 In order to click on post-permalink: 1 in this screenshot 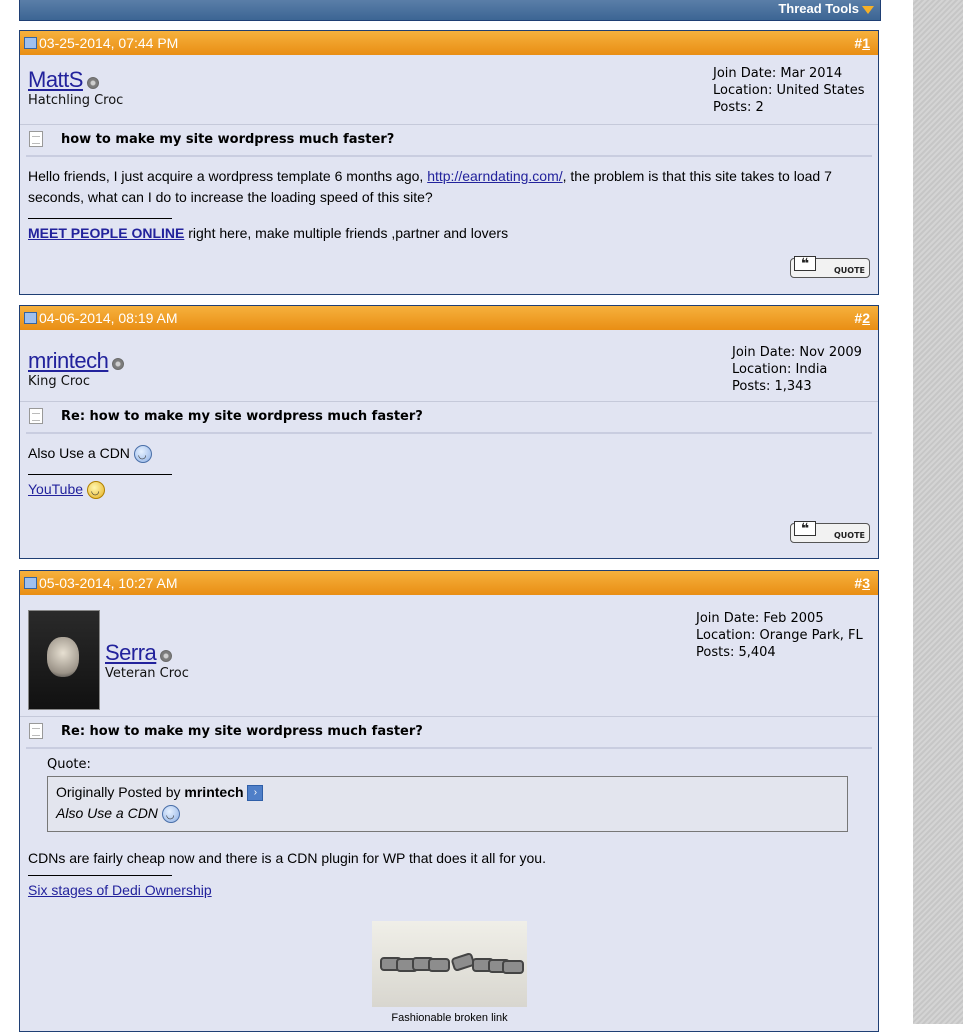, I will do `click(866, 43)`.